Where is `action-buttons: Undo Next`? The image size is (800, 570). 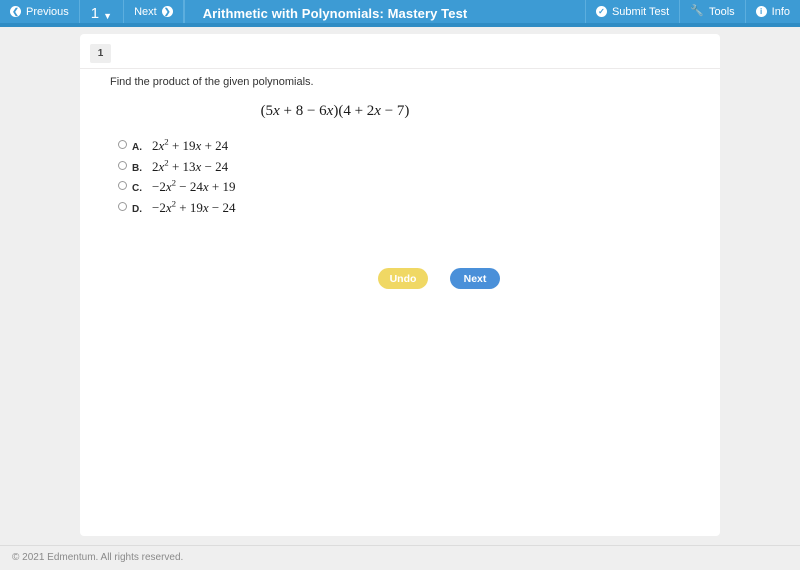
action-buttons: Undo Next is located at coordinates (439, 278).